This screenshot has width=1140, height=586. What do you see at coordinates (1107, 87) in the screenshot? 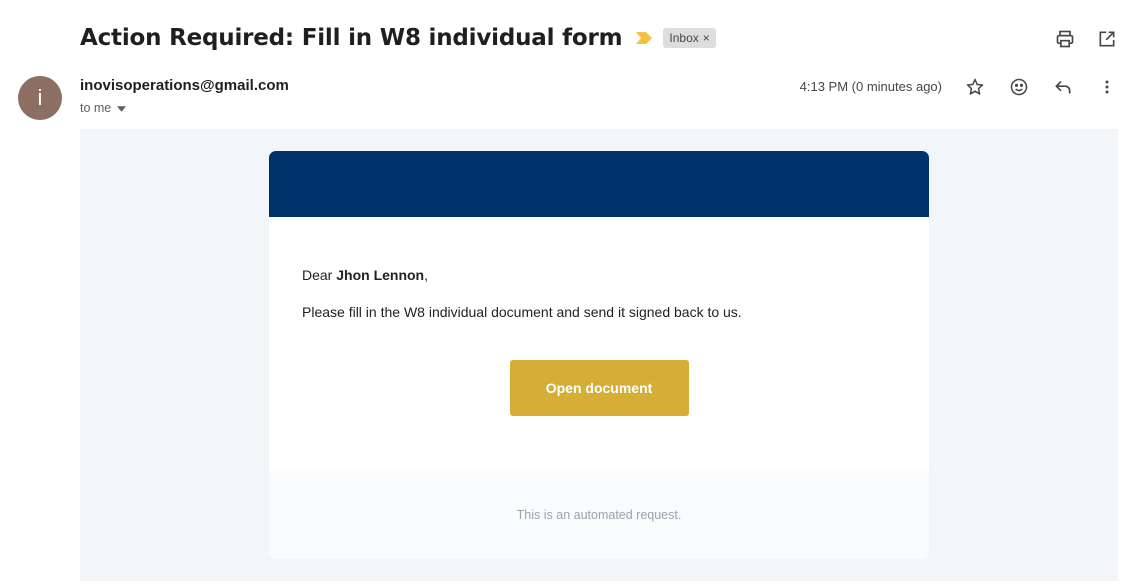
I see `more-vert-icon` at bounding box center [1107, 87].